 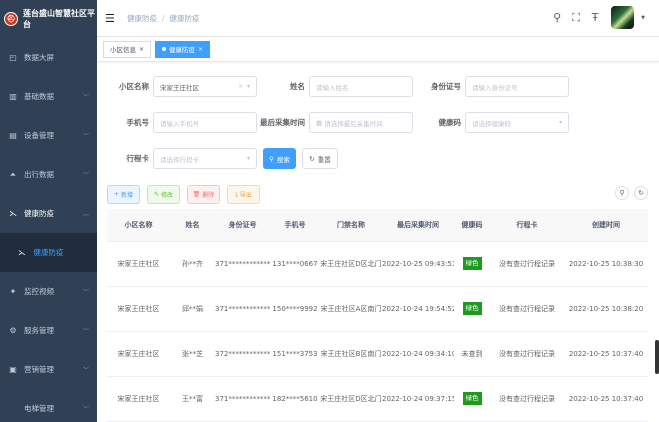 I want to click on sidebar-item: ▤ 设备管理 ﹀, so click(x=48, y=135).